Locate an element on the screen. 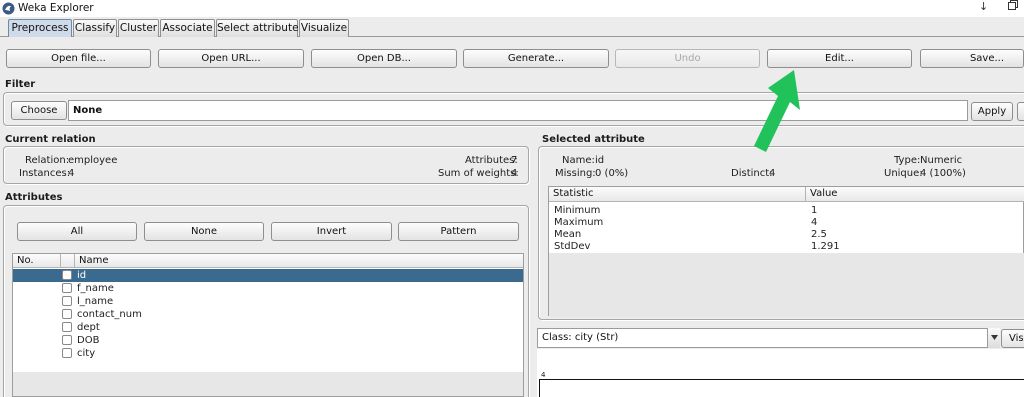  statistic-name: StdDev is located at coordinates (572, 246).